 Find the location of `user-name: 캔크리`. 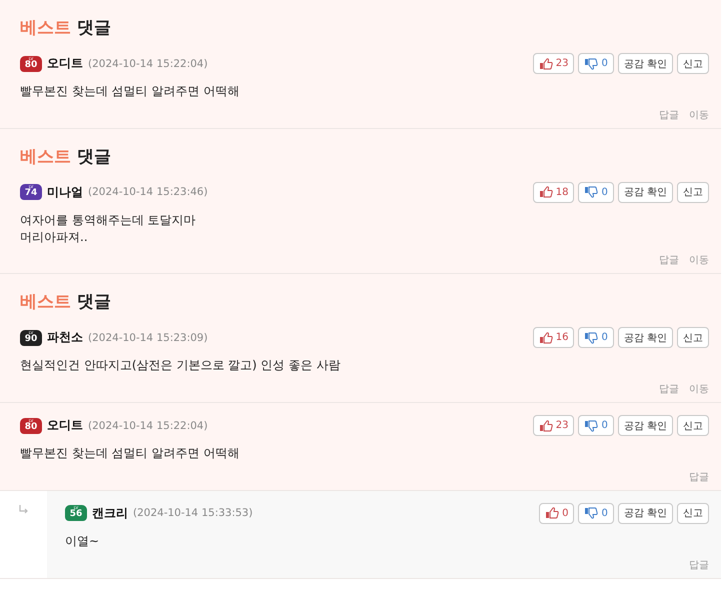

user-name: 캔크리 is located at coordinates (110, 513).